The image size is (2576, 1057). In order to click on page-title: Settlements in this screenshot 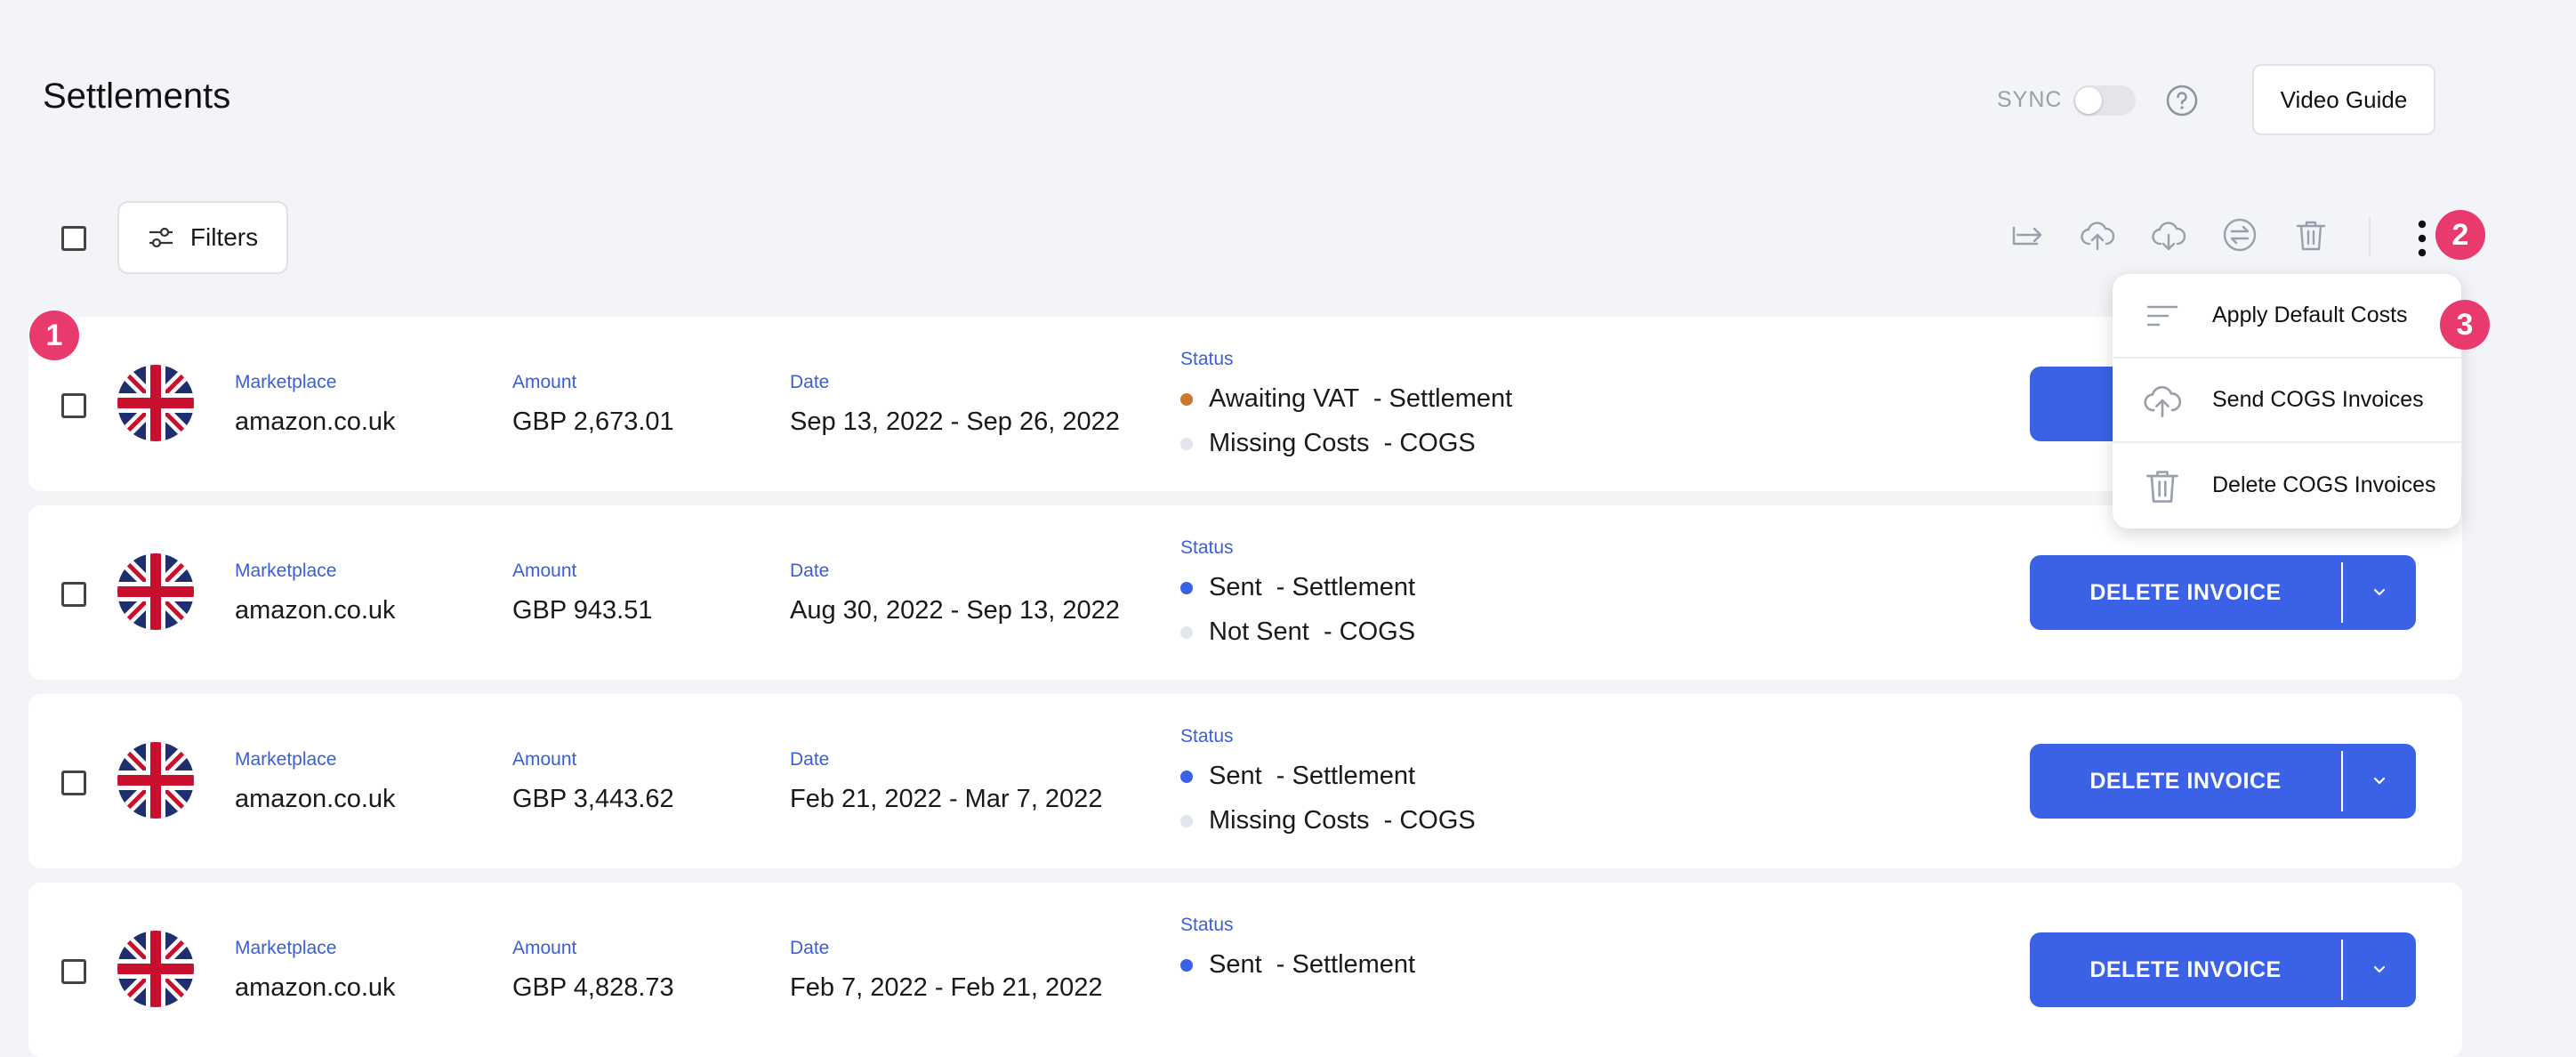, I will do `click(137, 96)`.